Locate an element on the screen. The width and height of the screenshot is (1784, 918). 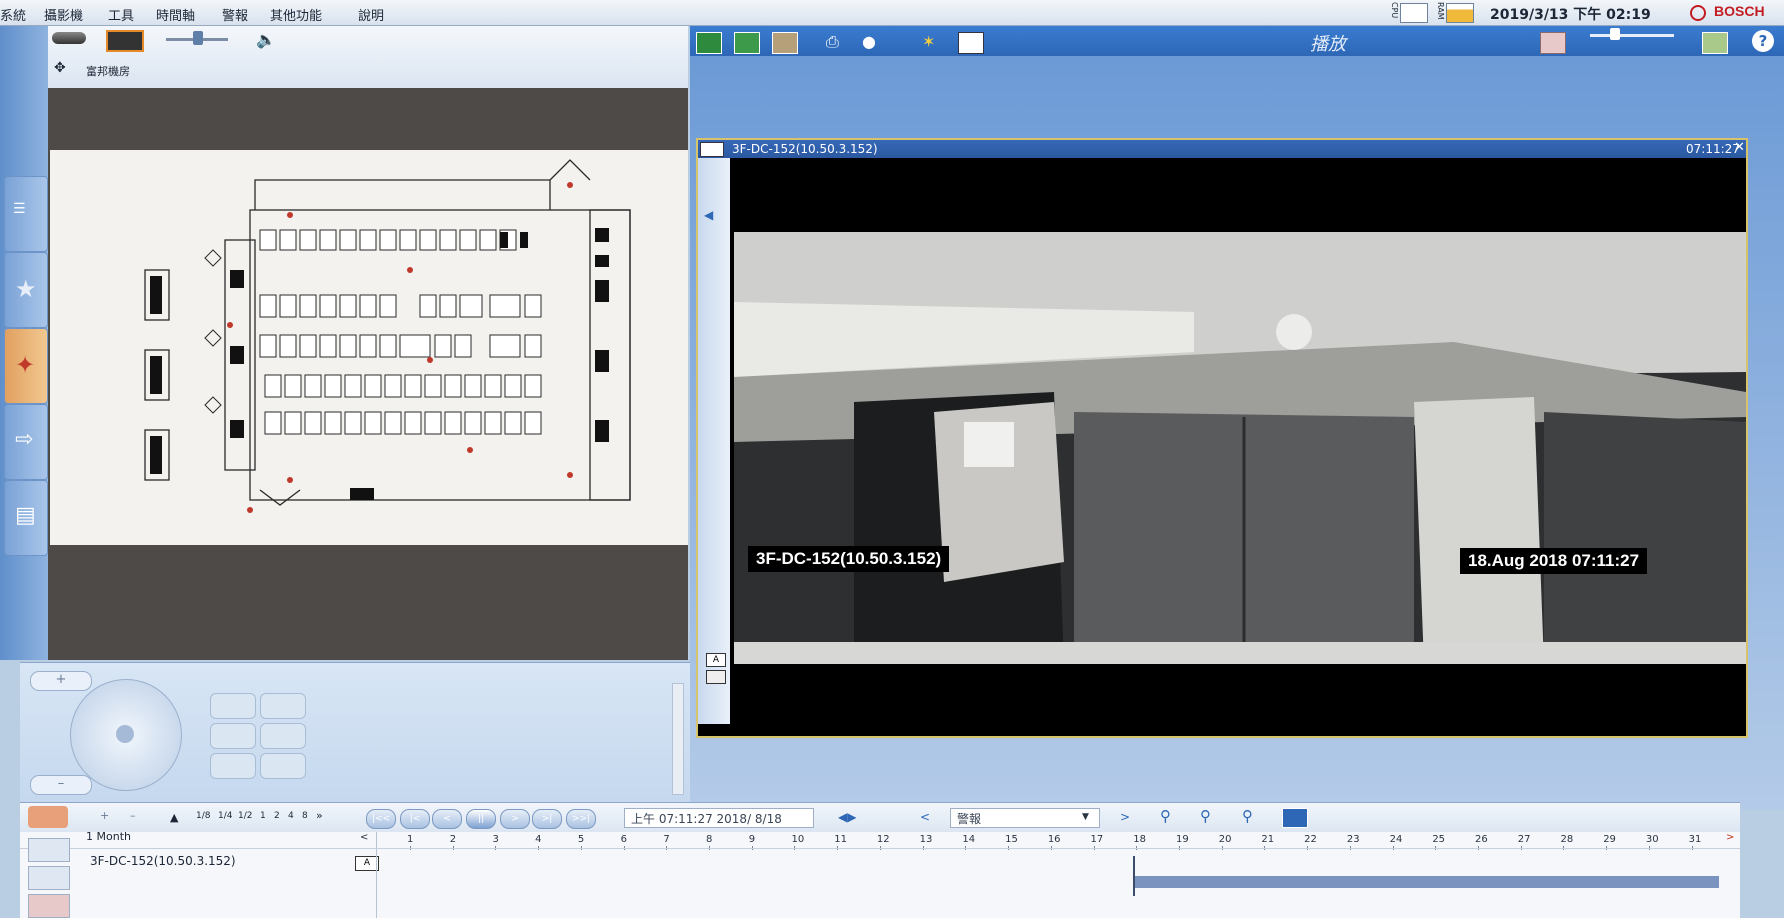
playhead is located at coordinates (1134, 876).